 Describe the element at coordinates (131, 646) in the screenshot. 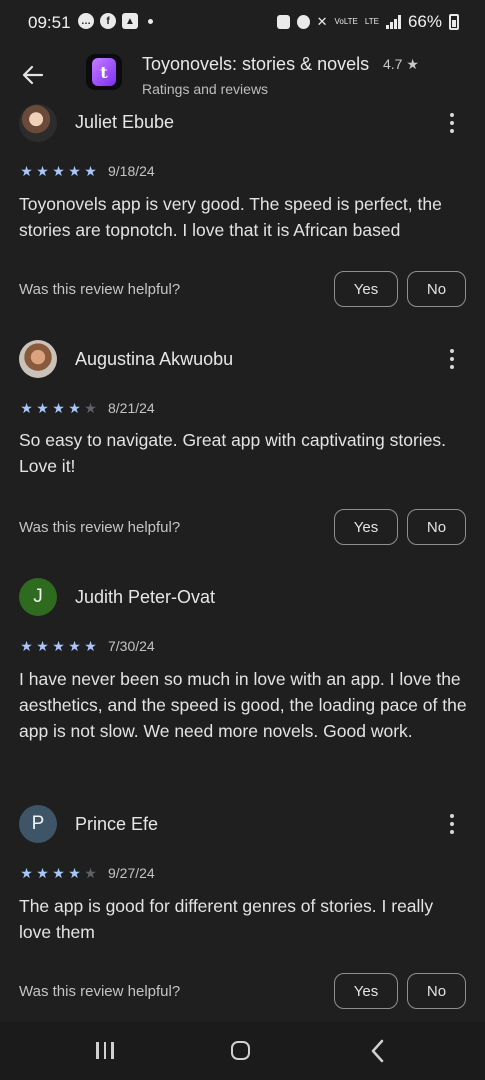

I see `review-date: 7/30/24` at that location.